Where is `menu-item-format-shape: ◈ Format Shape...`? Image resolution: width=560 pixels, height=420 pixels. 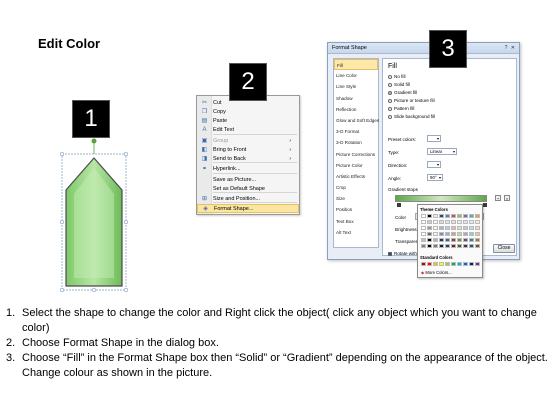 menu-item-format-shape: ◈ Format Shape... is located at coordinates (248, 208).